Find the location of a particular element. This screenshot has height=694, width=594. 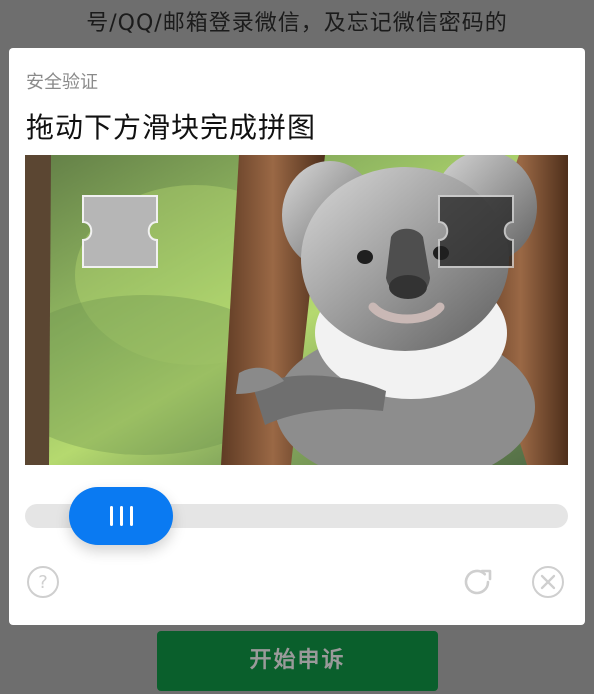

help-icon-graphic: ? is located at coordinates (43, 582).